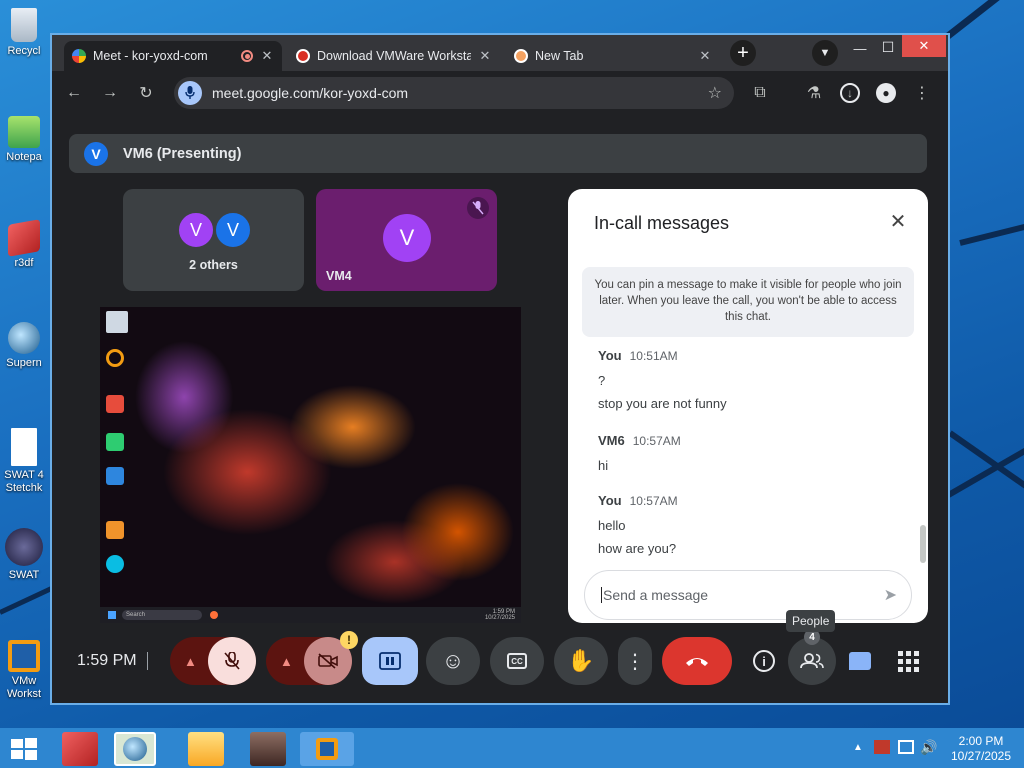 This screenshot has width=1024, height=768. What do you see at coordinates (860, 51) in the screenshot?
I see `minimize-button: —` at bounding box center [860, 51].